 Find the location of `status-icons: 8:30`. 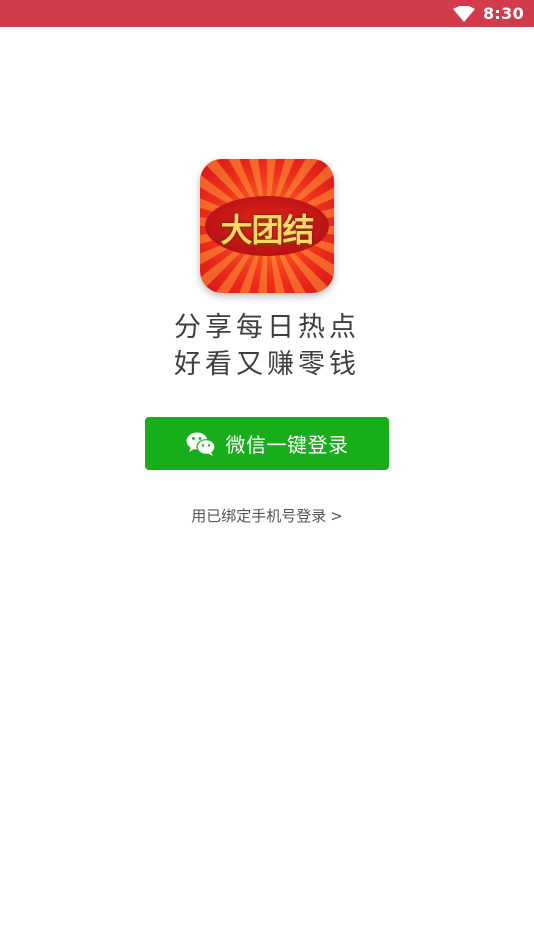

status-icons: 8:30 is located at coordinates (488, 13).